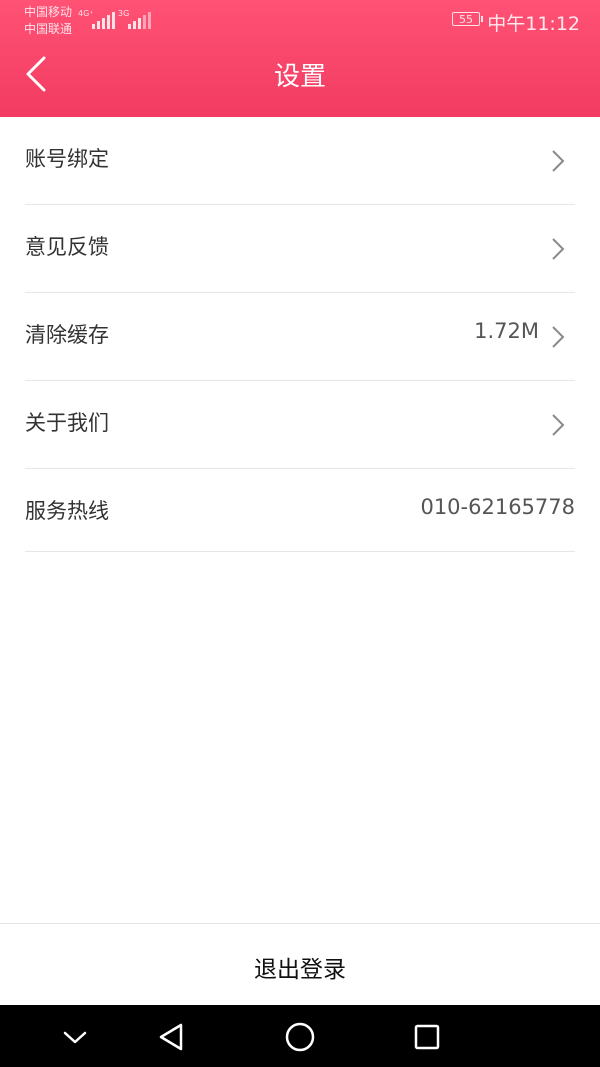  What do you see at coordinates (67, 511) in the screenshot?
I see `settings-item-label: 服务热线` at bounding box center [67, 511].